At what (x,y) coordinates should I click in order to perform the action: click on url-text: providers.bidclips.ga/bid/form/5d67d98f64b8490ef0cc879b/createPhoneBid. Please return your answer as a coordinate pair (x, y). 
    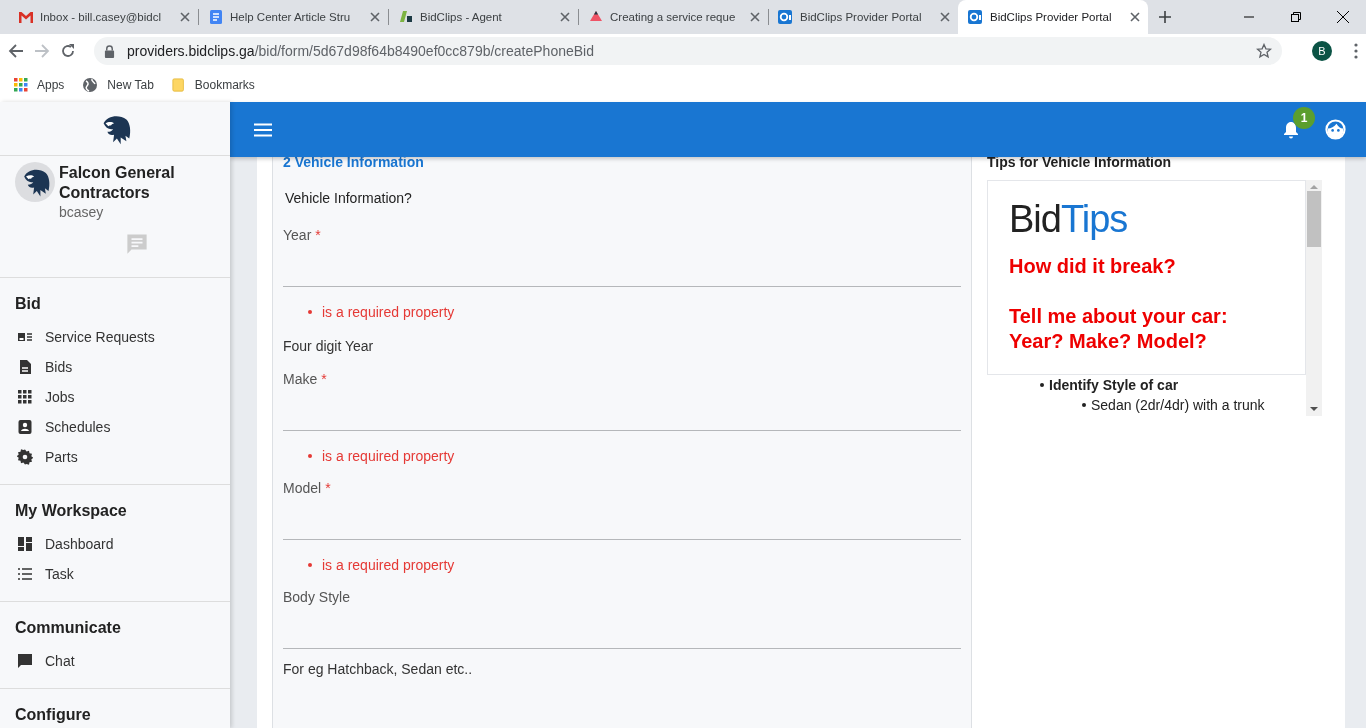
    Looking at the image, I should click on (360, 51).